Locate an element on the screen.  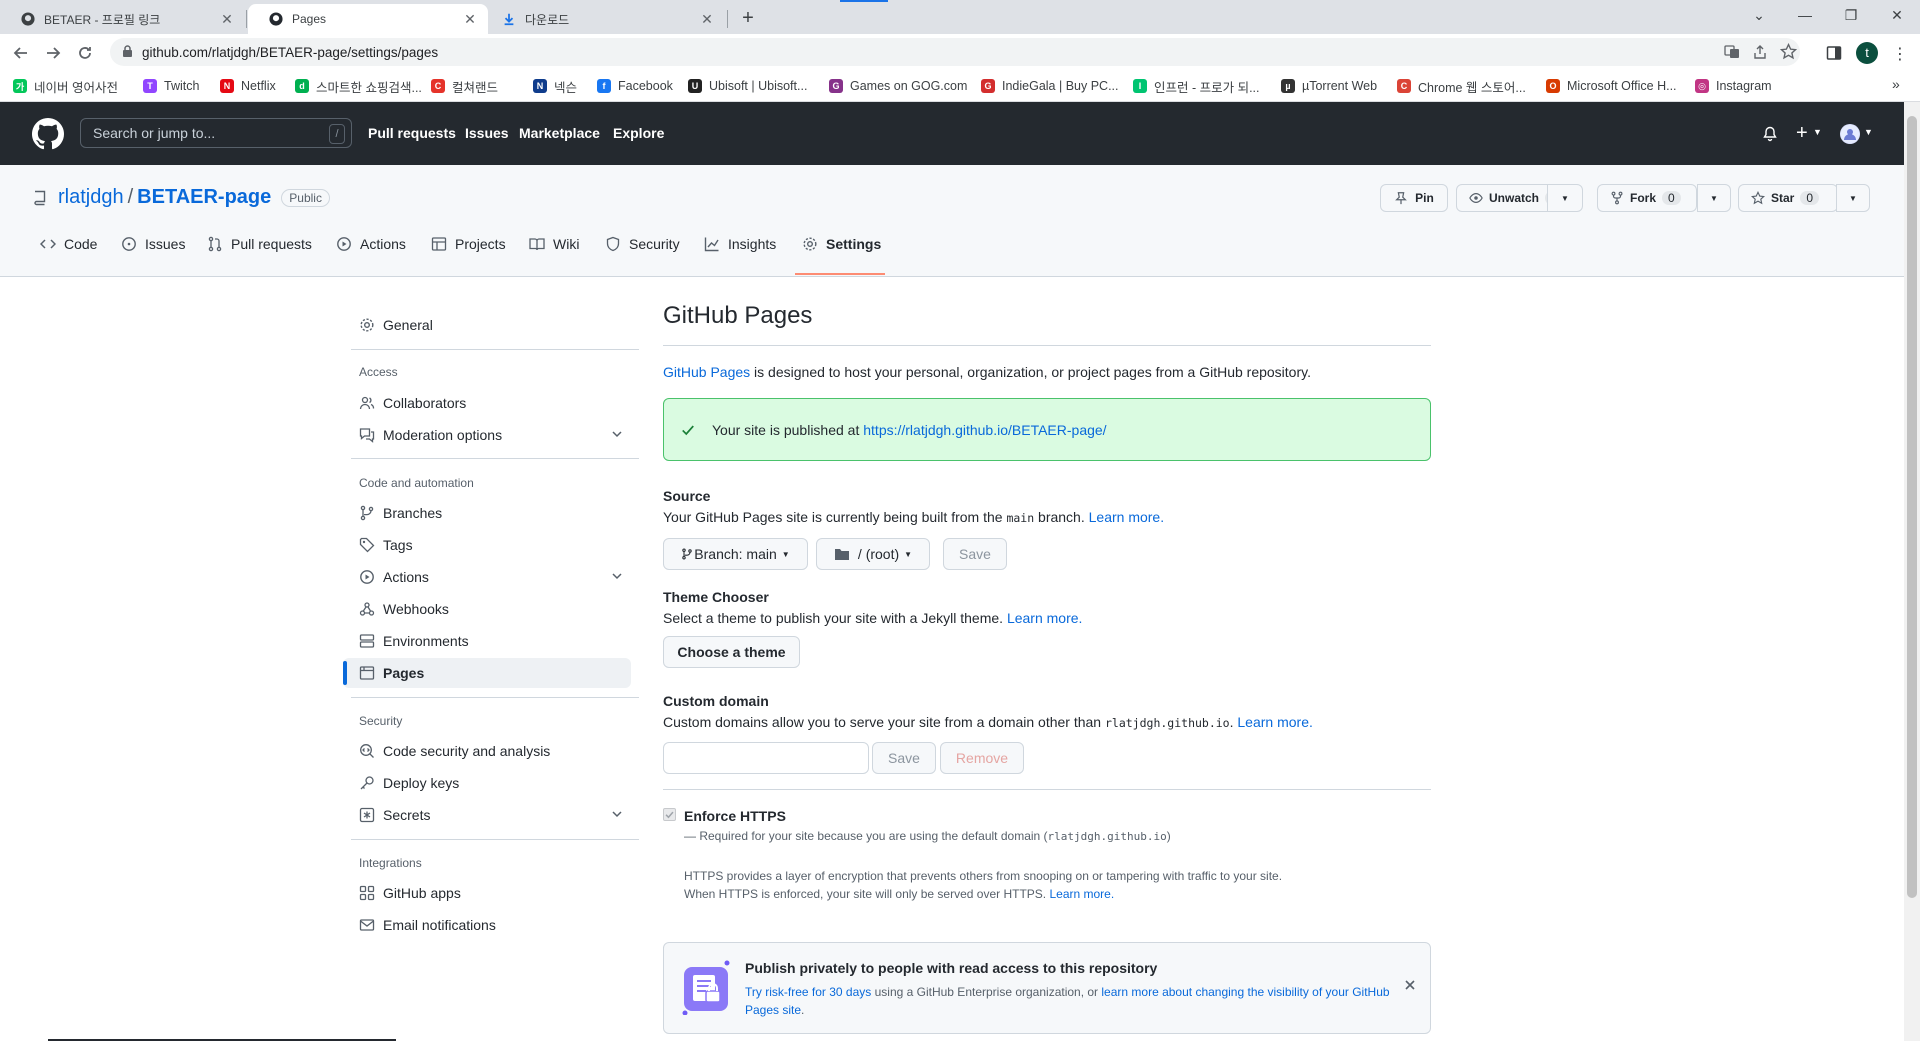
user-avatar is located at coordinates (1850, 134).